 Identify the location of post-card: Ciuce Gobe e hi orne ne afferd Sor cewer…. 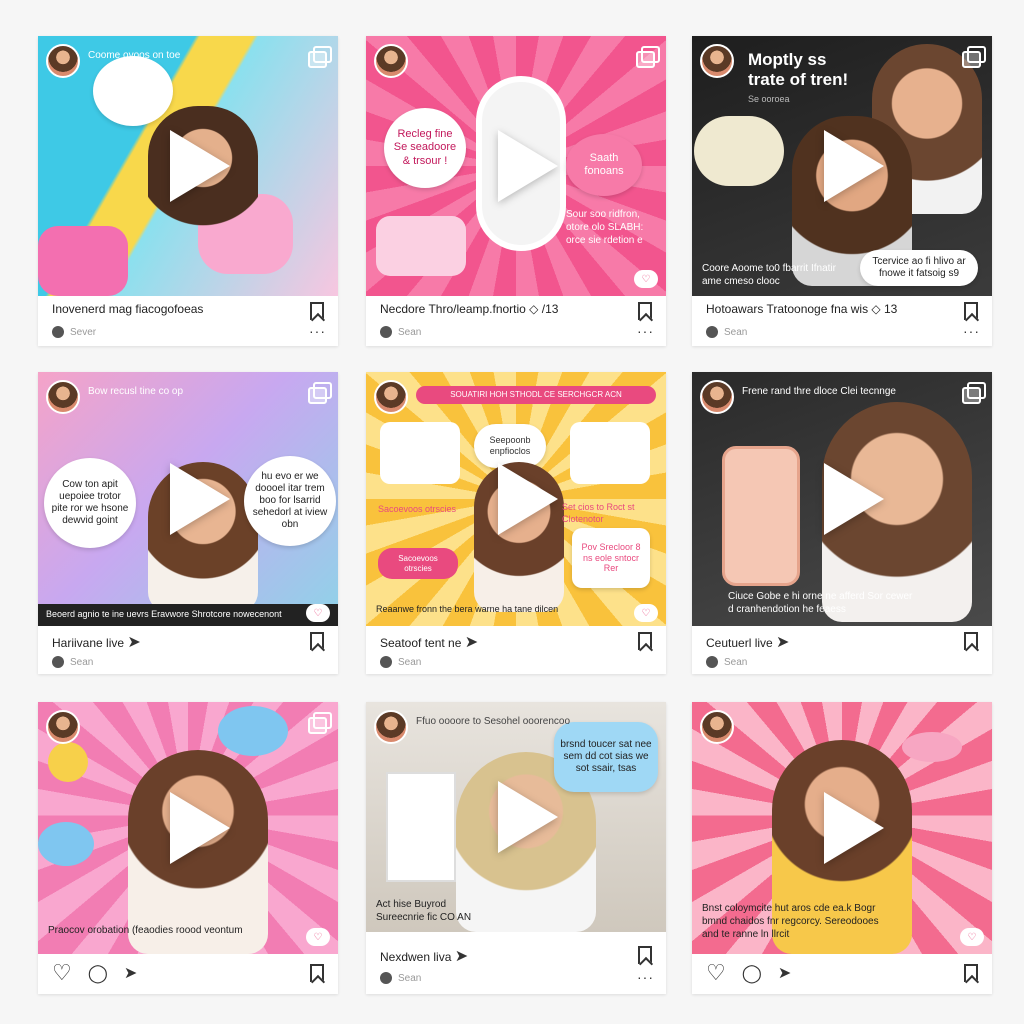
(842, 523).